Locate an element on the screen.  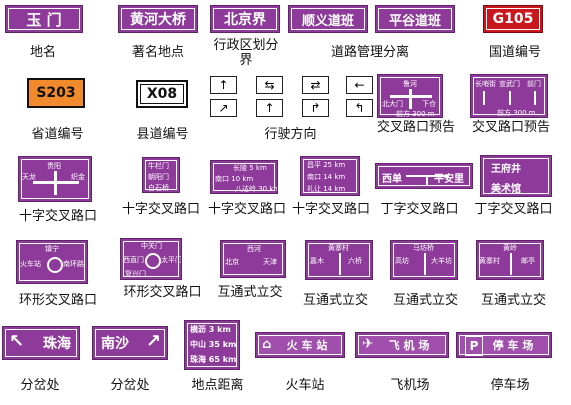
crossroad4-l3: 礼让 14 km is located at coordinates (326, 189).